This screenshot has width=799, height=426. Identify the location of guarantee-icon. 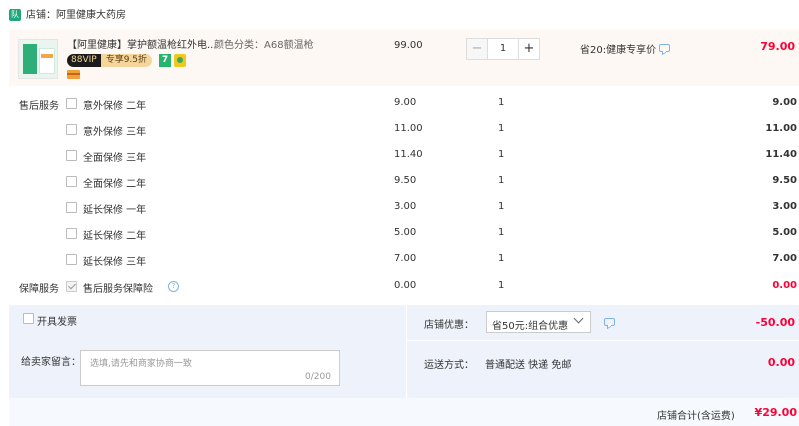
(180, 60).